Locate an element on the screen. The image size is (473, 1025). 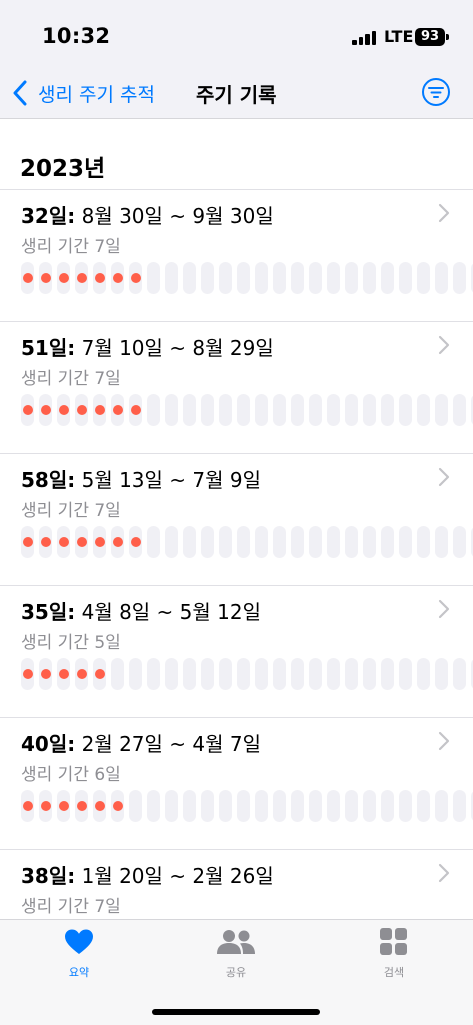
period-duration: 생리 기간 6일 is located at coordinates (71, 775).